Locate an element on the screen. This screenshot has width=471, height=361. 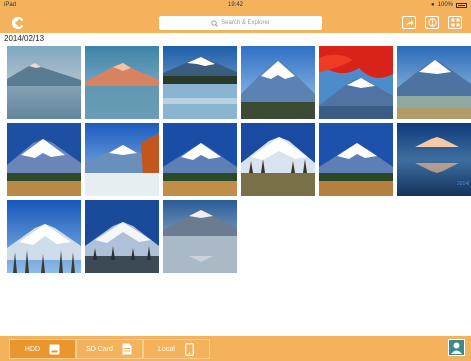
clock: 19:42 is located at coordinates (235, 5).